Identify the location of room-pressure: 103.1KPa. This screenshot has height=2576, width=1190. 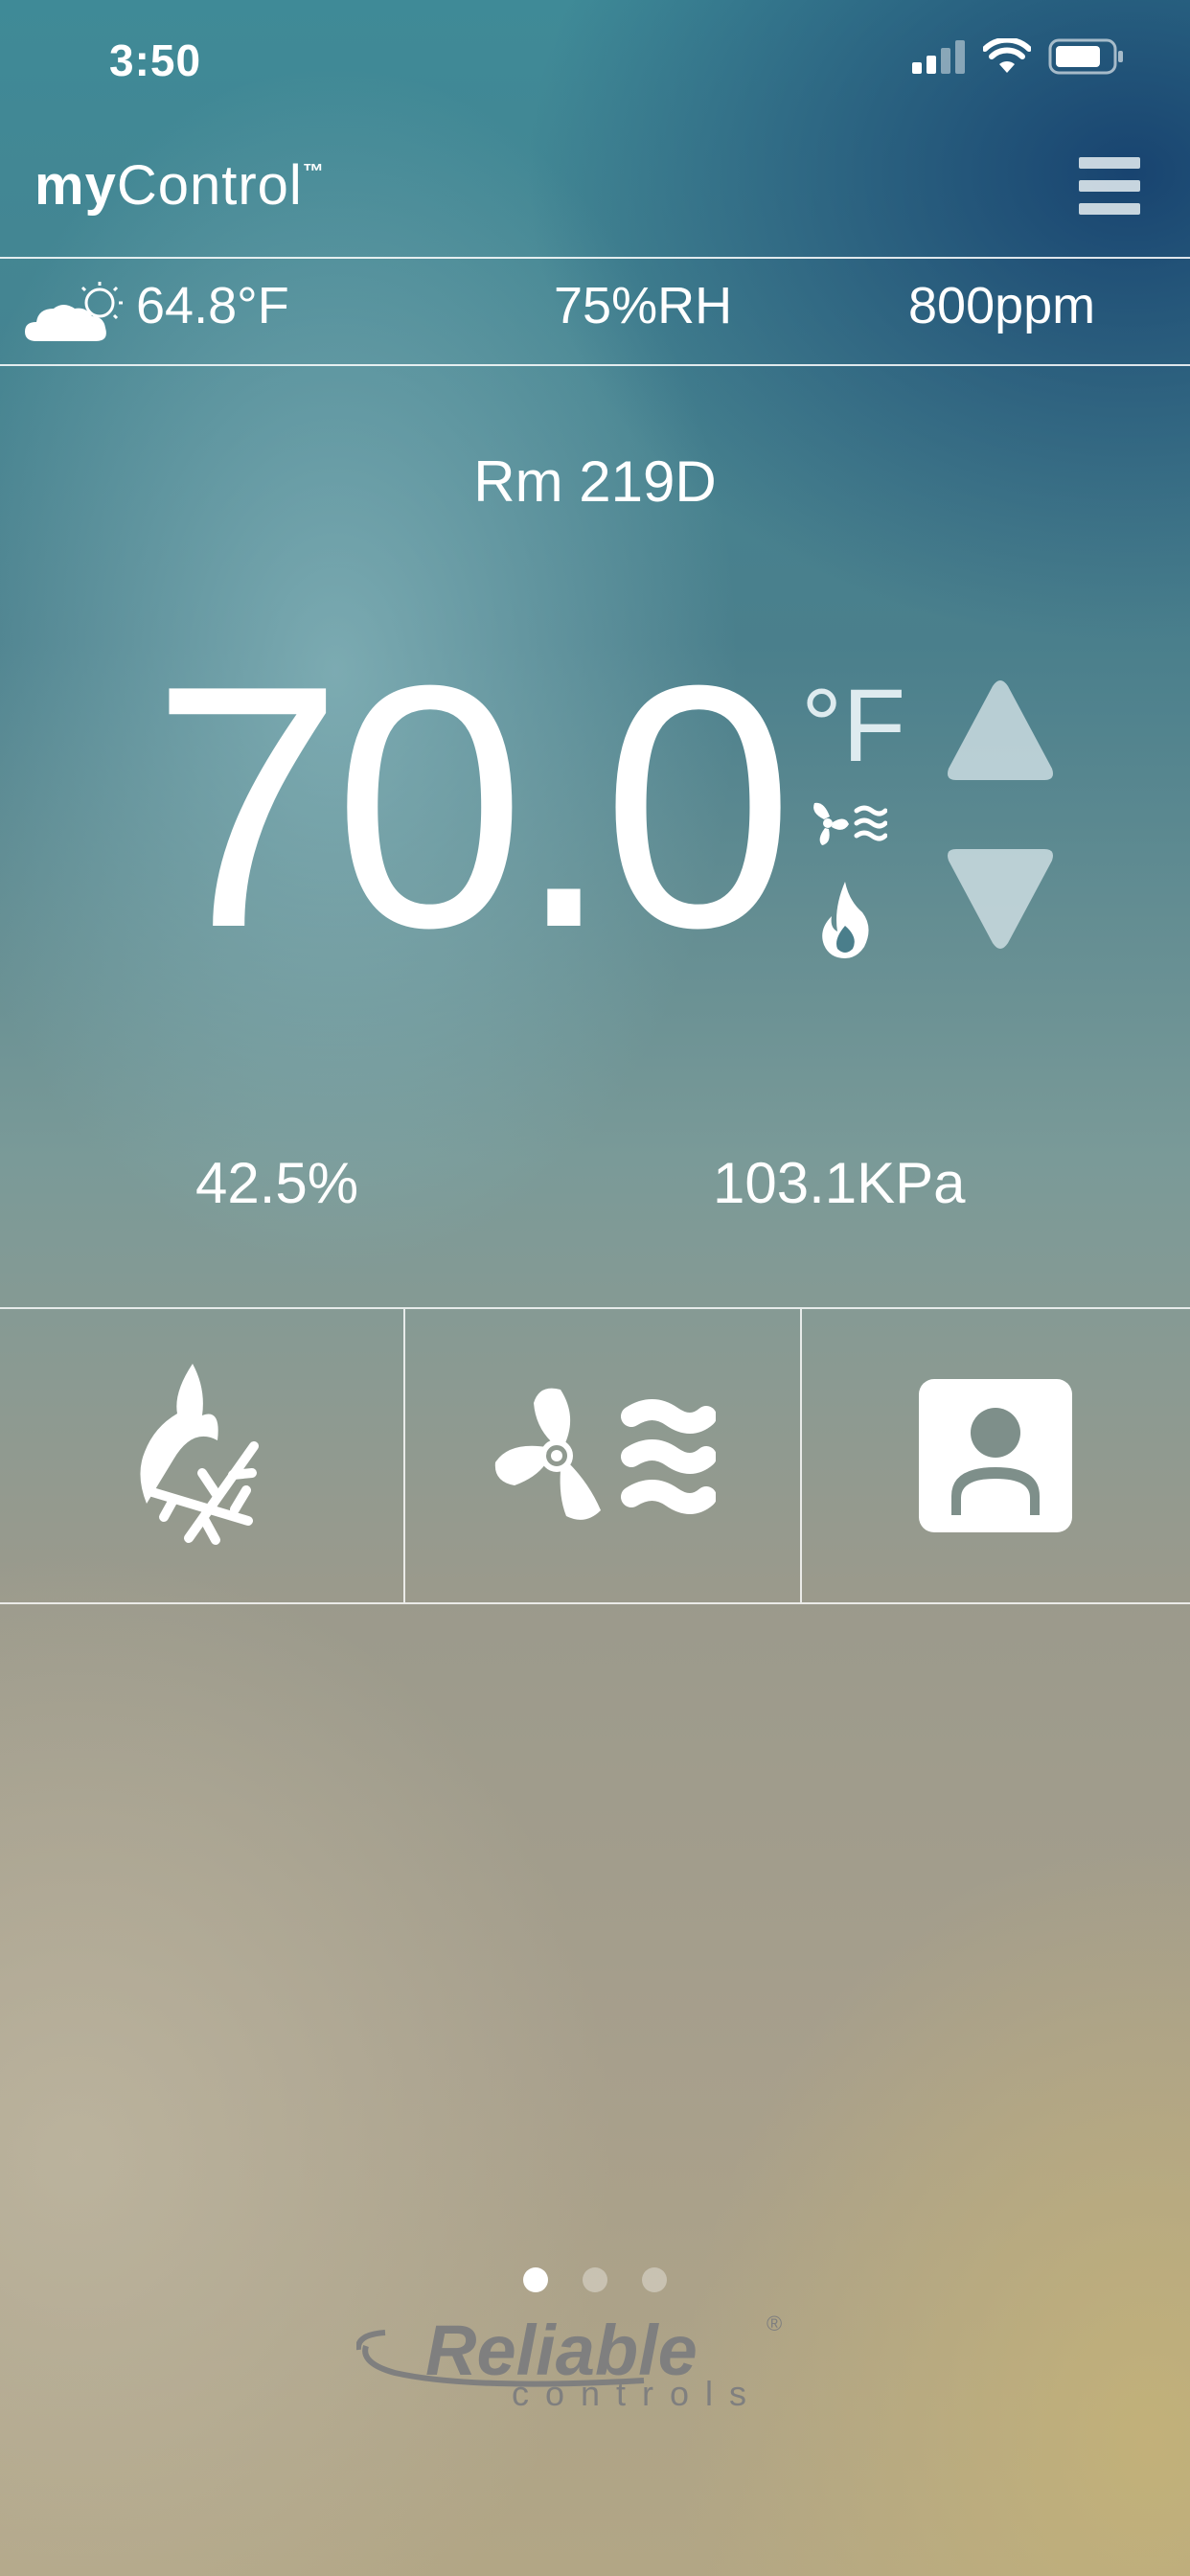
(840, 1183).